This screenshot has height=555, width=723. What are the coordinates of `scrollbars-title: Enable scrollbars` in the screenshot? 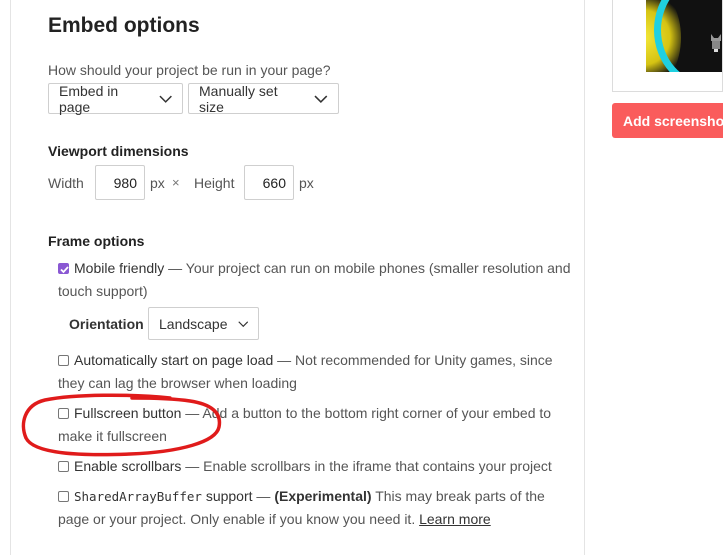 It's located at (128, 466).